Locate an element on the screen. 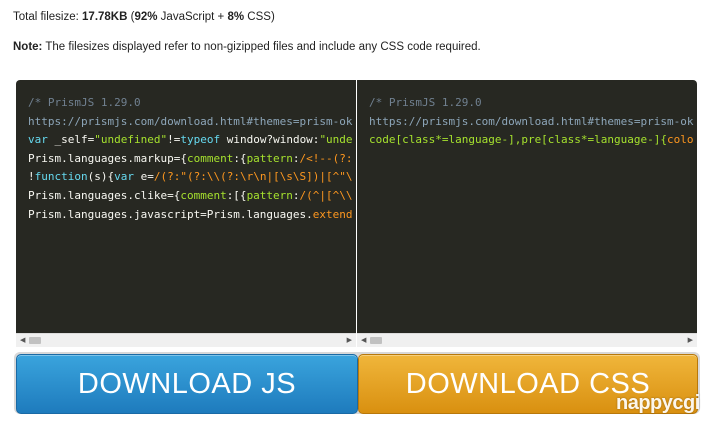 The width and height of the screenshot is (715, 424). css-horizontal-scrollbar: ◀ ▶ is located at coordinates (527, 340).